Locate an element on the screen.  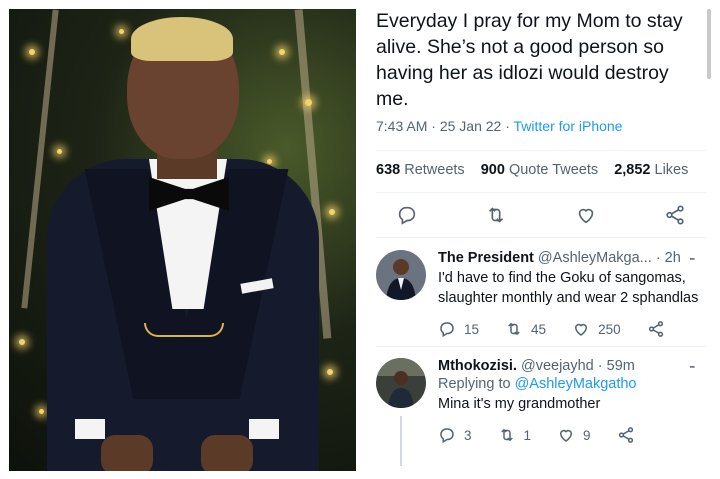
reply-time: · 59m is located at coordinates (616, 366).